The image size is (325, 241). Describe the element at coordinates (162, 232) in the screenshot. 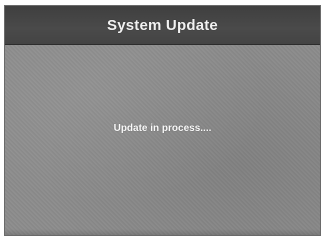

I see `screen-bottom-edge` at that location.